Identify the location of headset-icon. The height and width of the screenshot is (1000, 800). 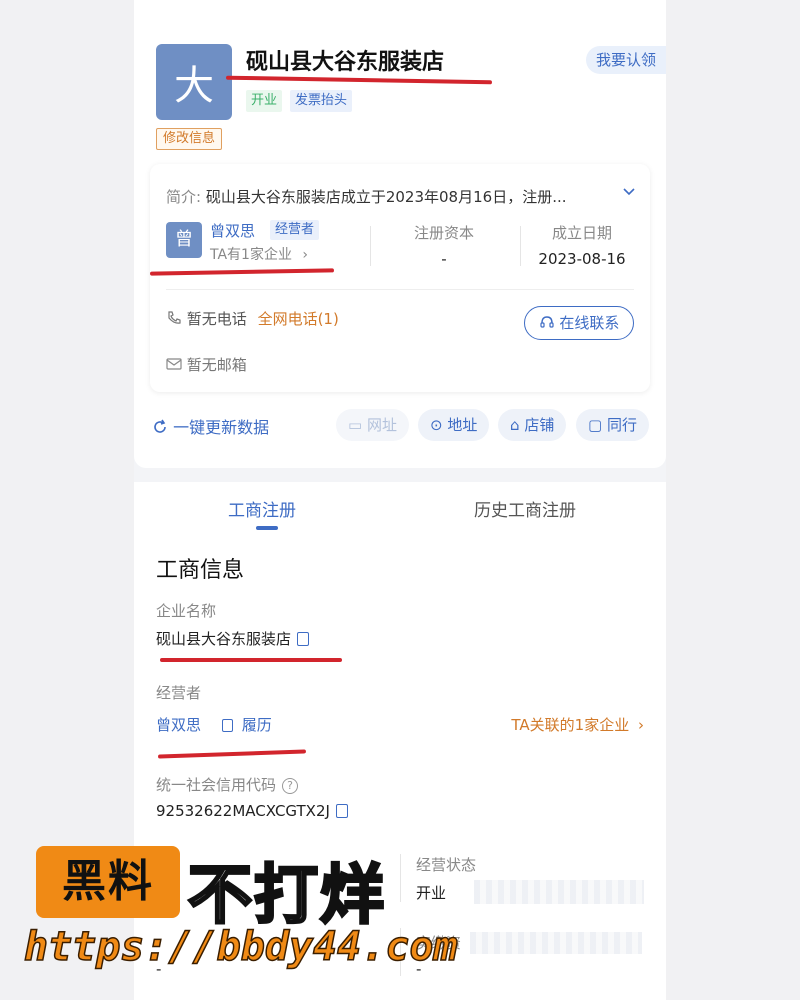
(549, 323).